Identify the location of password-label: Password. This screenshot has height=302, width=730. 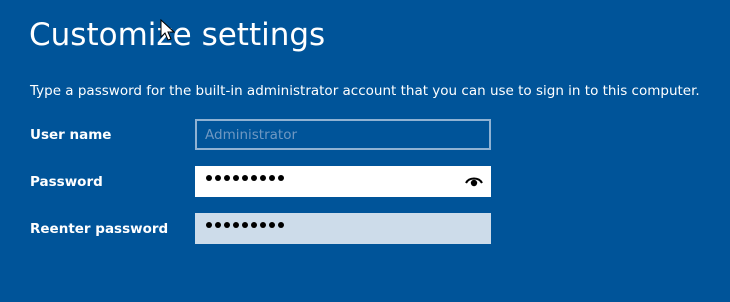
(66, 182).